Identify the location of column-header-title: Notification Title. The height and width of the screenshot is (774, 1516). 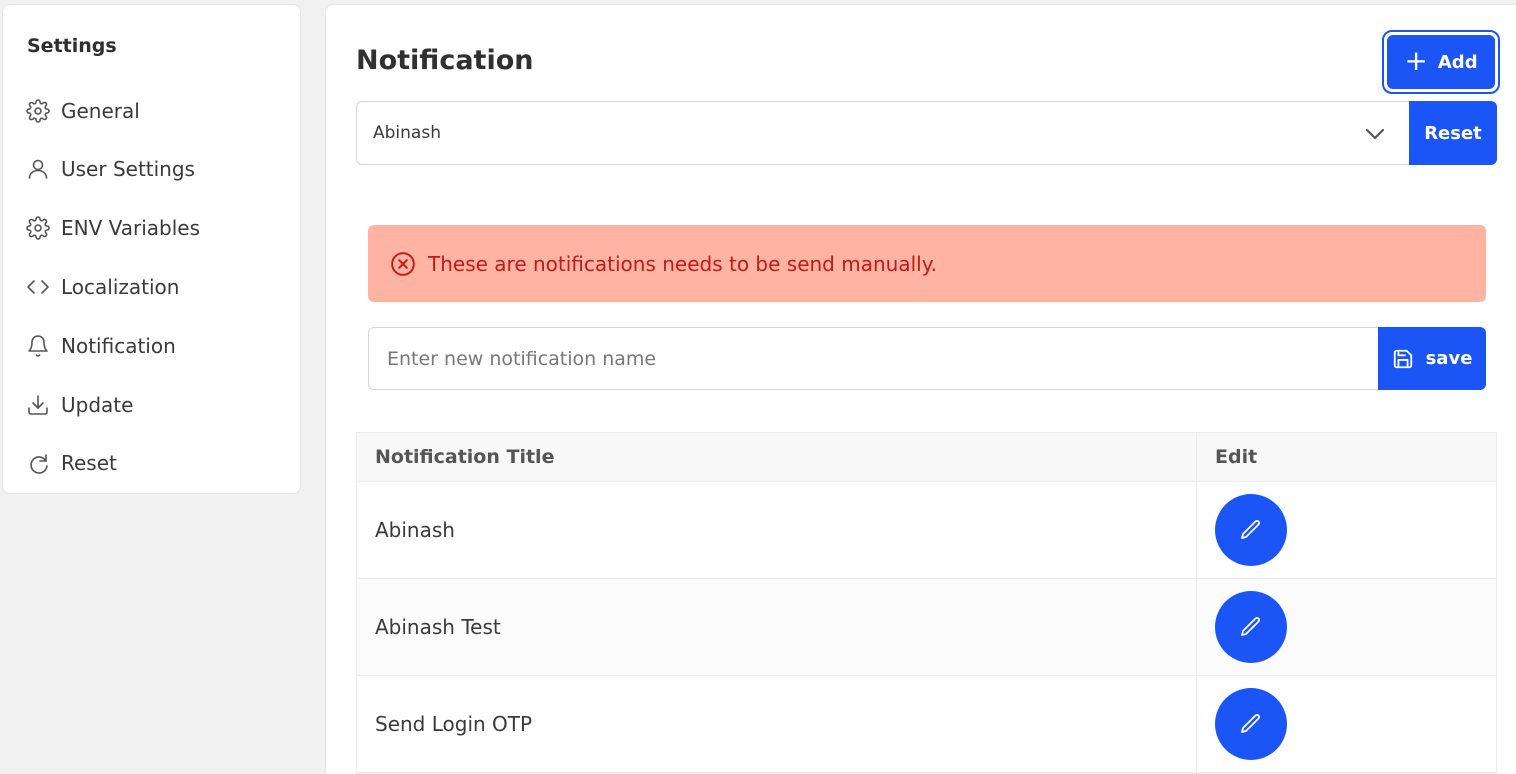
(777, 457).